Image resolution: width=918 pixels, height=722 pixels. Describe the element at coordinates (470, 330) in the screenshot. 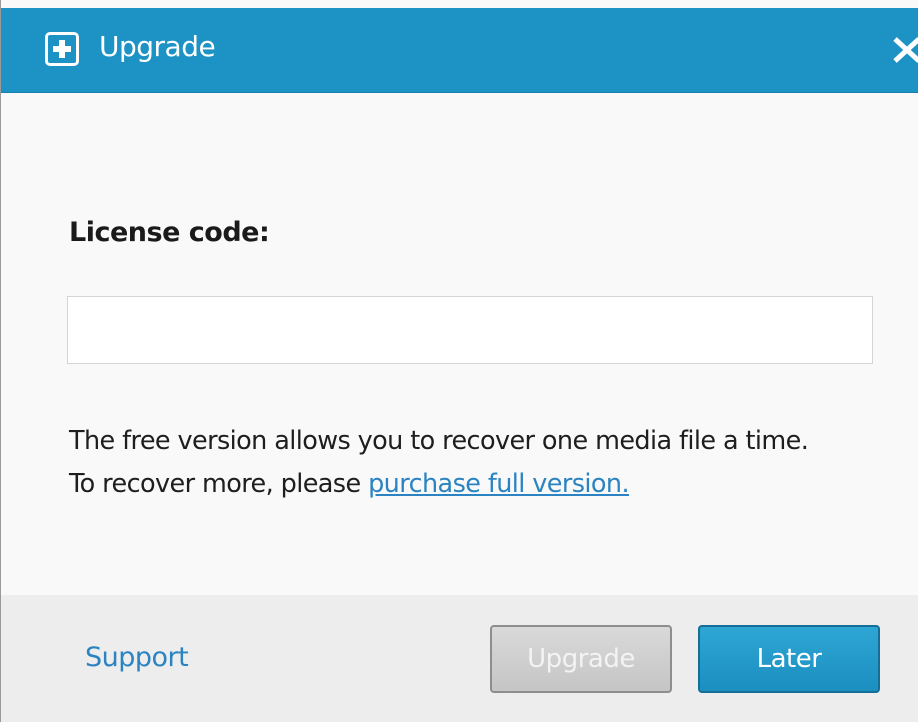

I see `license-code-input` at that location.